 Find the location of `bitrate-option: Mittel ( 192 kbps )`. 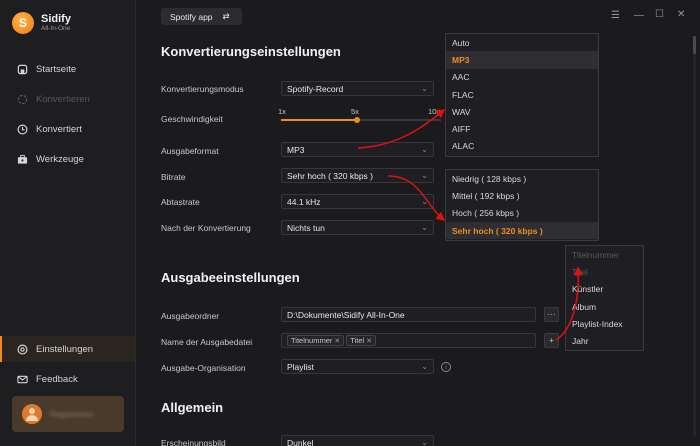

bitrate-option: Mittel ( 192 kbps ) is located at coordinates (522, 195).